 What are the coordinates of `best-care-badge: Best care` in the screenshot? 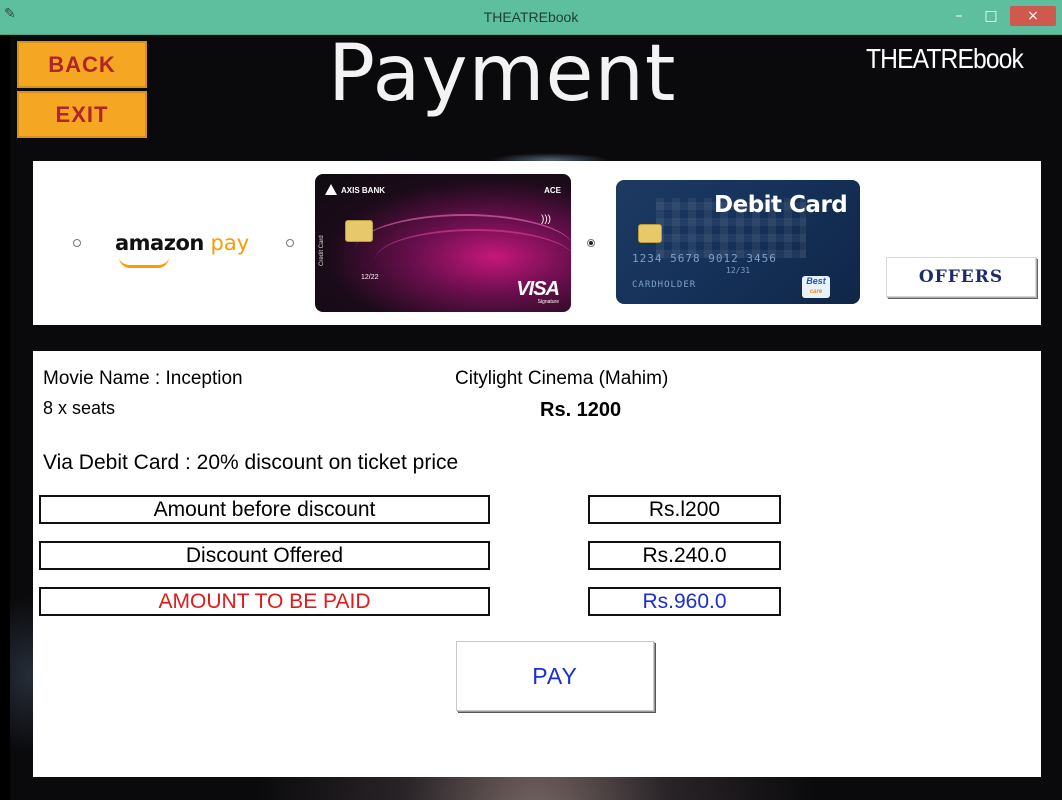 It's located at (816, 287).